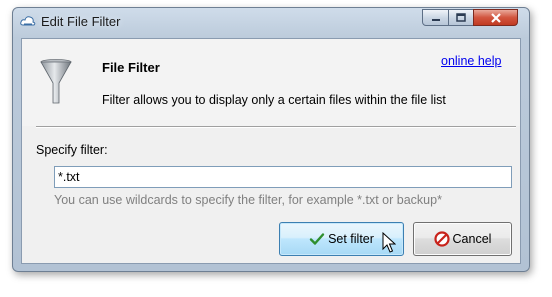 This screenshot has height=297, width=552. What do you see at coordinates (283, 177) in the screenshot?
I see `filter-input` at bounding box center [283, 177].